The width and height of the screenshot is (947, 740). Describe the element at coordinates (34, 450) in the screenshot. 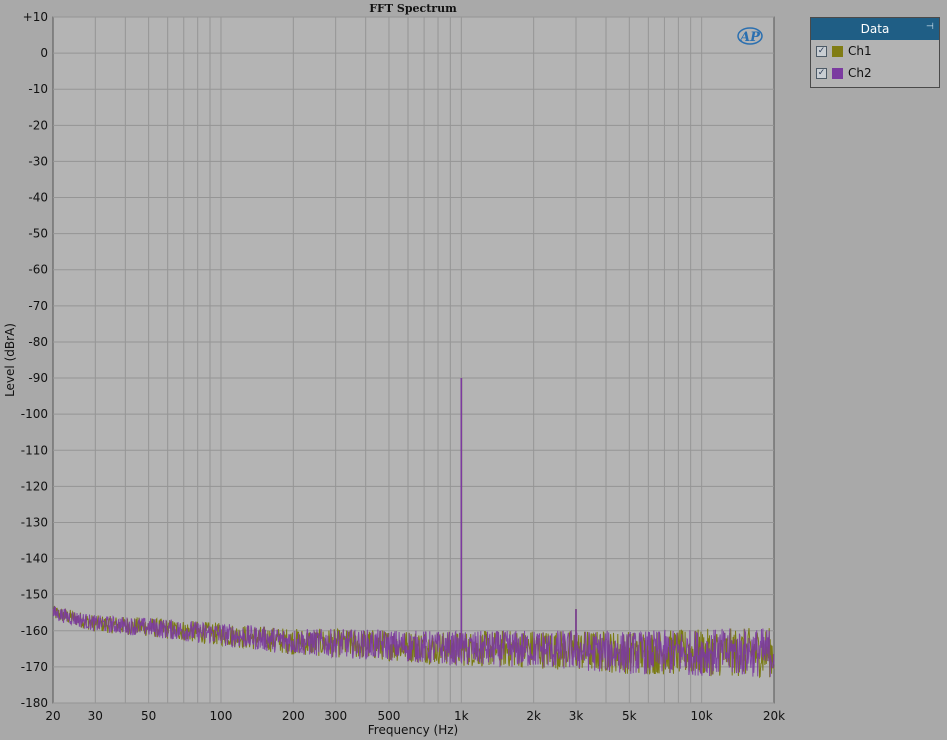

I see `y-tick-label: -110` at that location.